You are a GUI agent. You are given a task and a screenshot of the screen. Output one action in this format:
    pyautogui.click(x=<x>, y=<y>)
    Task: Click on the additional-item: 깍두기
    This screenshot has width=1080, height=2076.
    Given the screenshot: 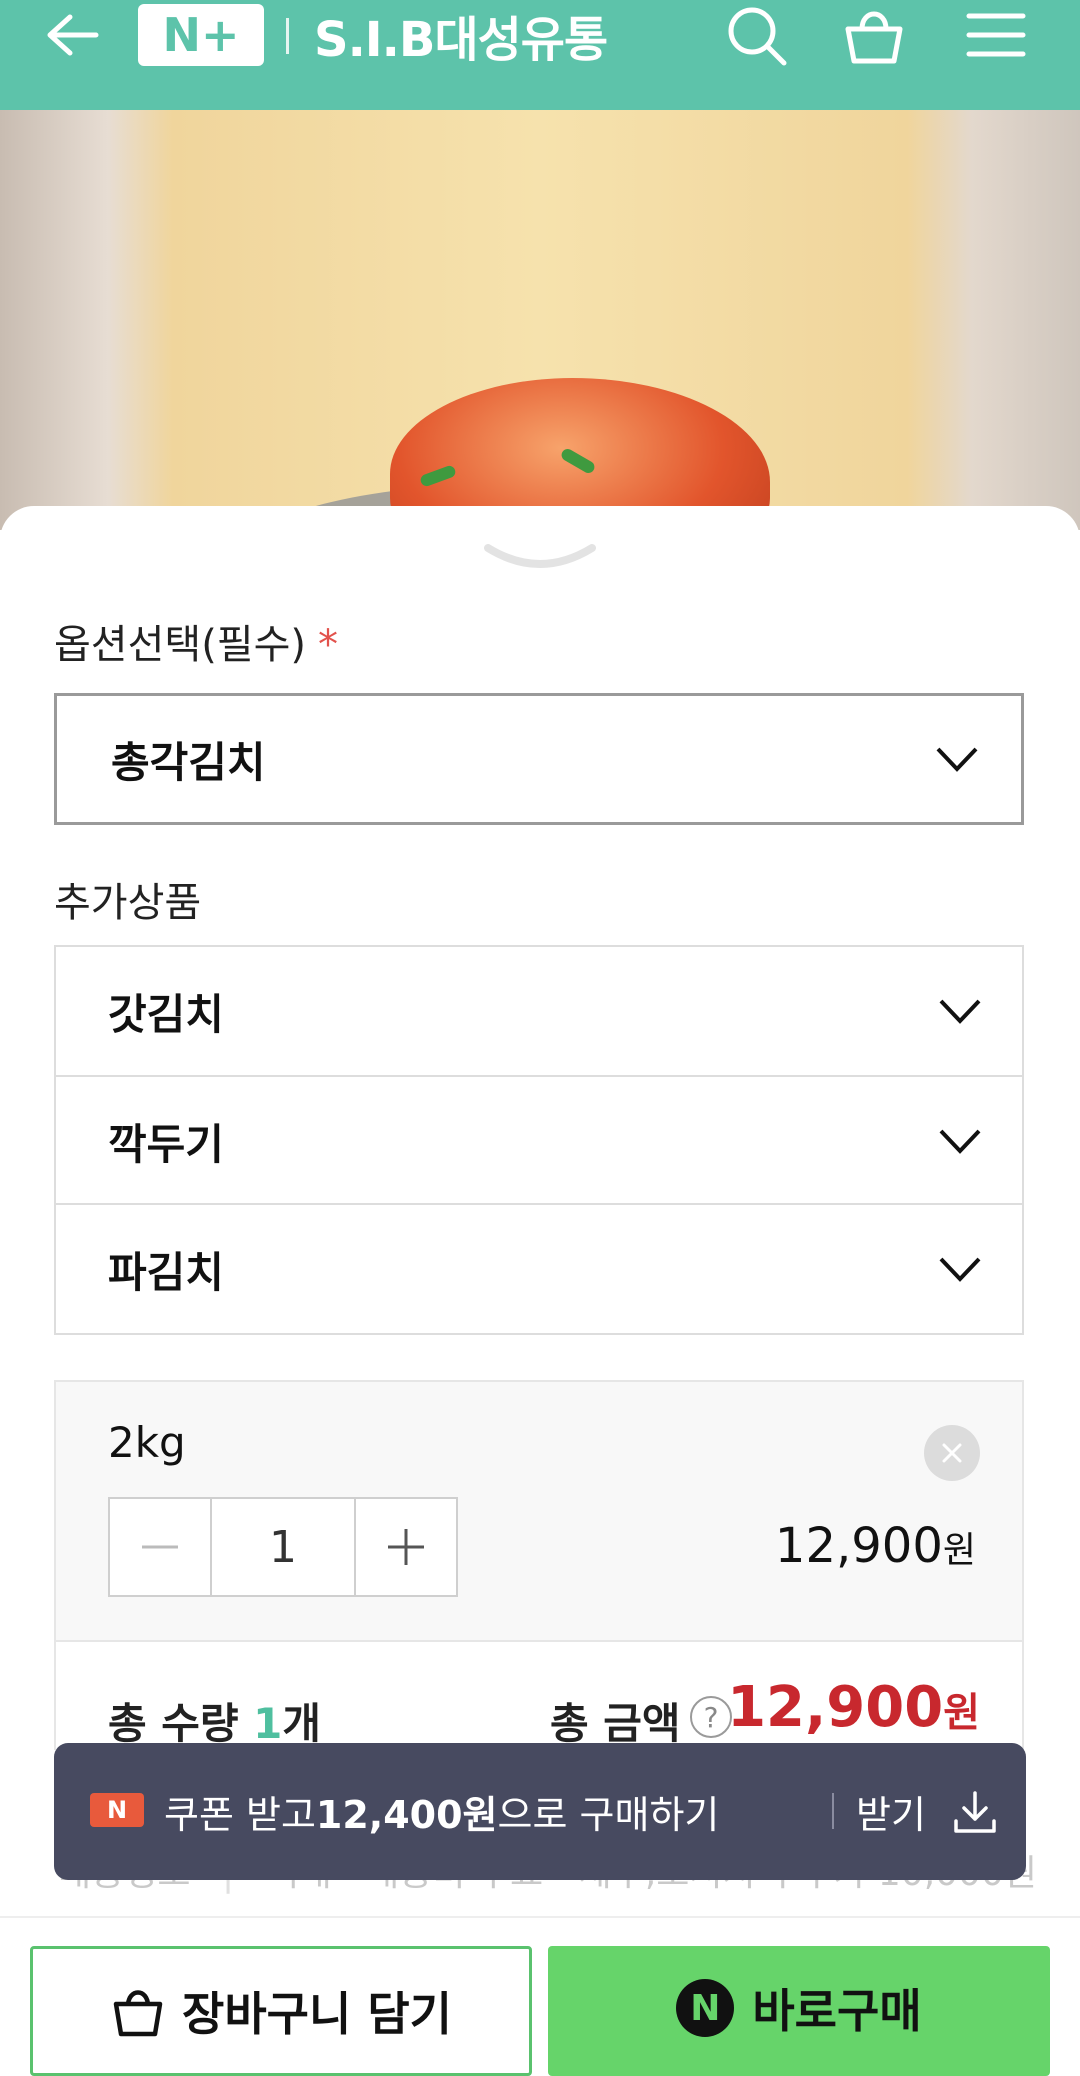 What is the action you would take?
    pyautogui.click(x=539, y=1140)
    